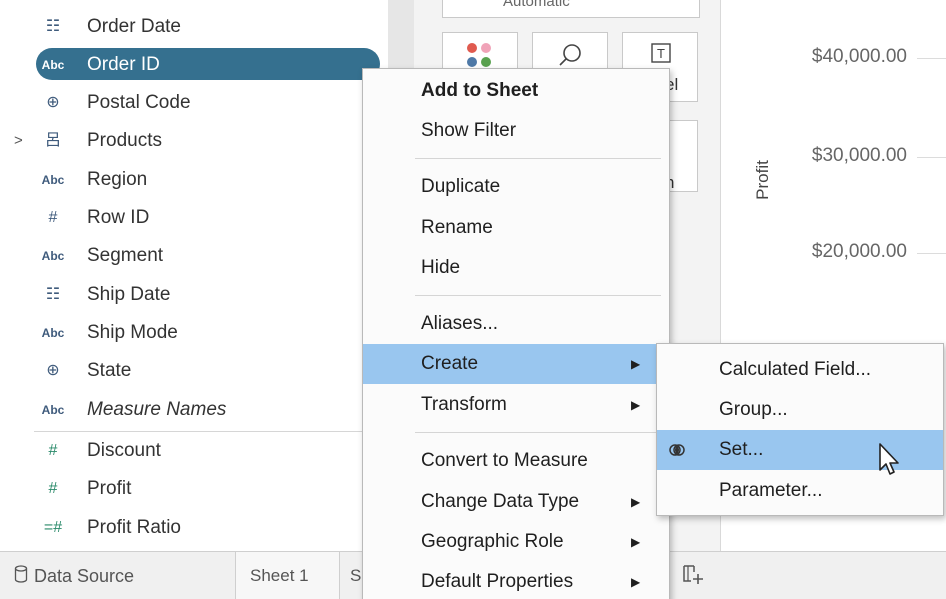 This screenshot has width=946, height=599. I want to click on menu-item-rename: Rename, so click(516, 228).